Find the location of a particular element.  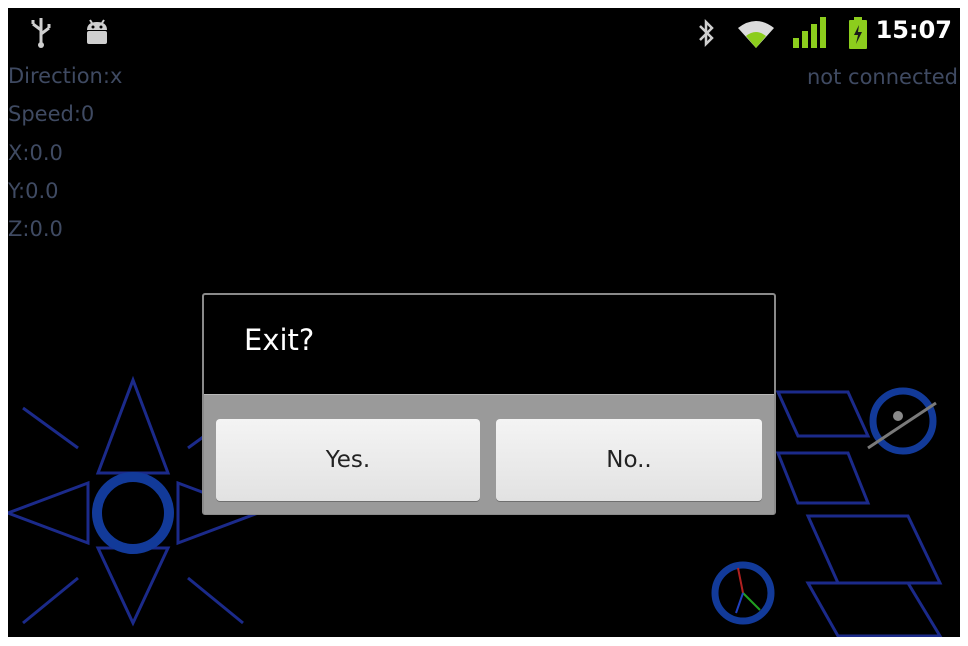

dpad-left-arrow is located at coordinates (49, 513).